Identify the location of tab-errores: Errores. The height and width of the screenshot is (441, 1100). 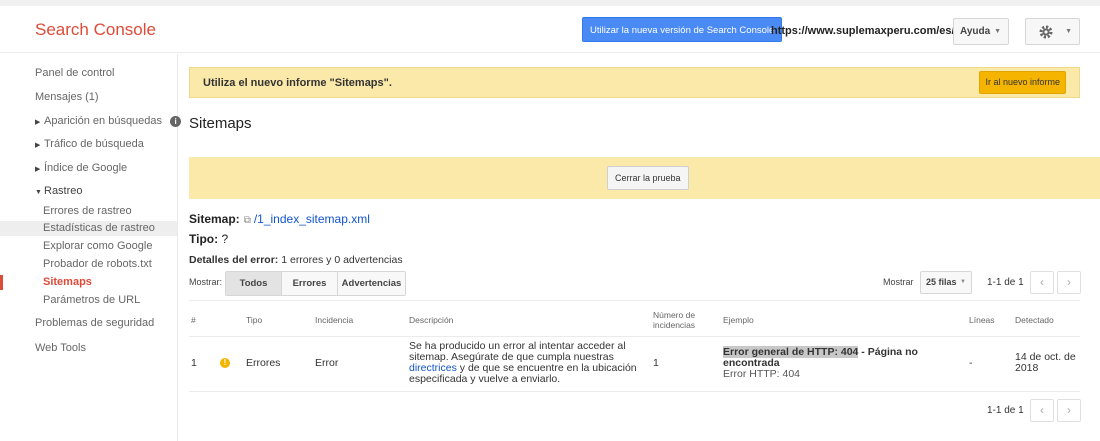
(310, 283).